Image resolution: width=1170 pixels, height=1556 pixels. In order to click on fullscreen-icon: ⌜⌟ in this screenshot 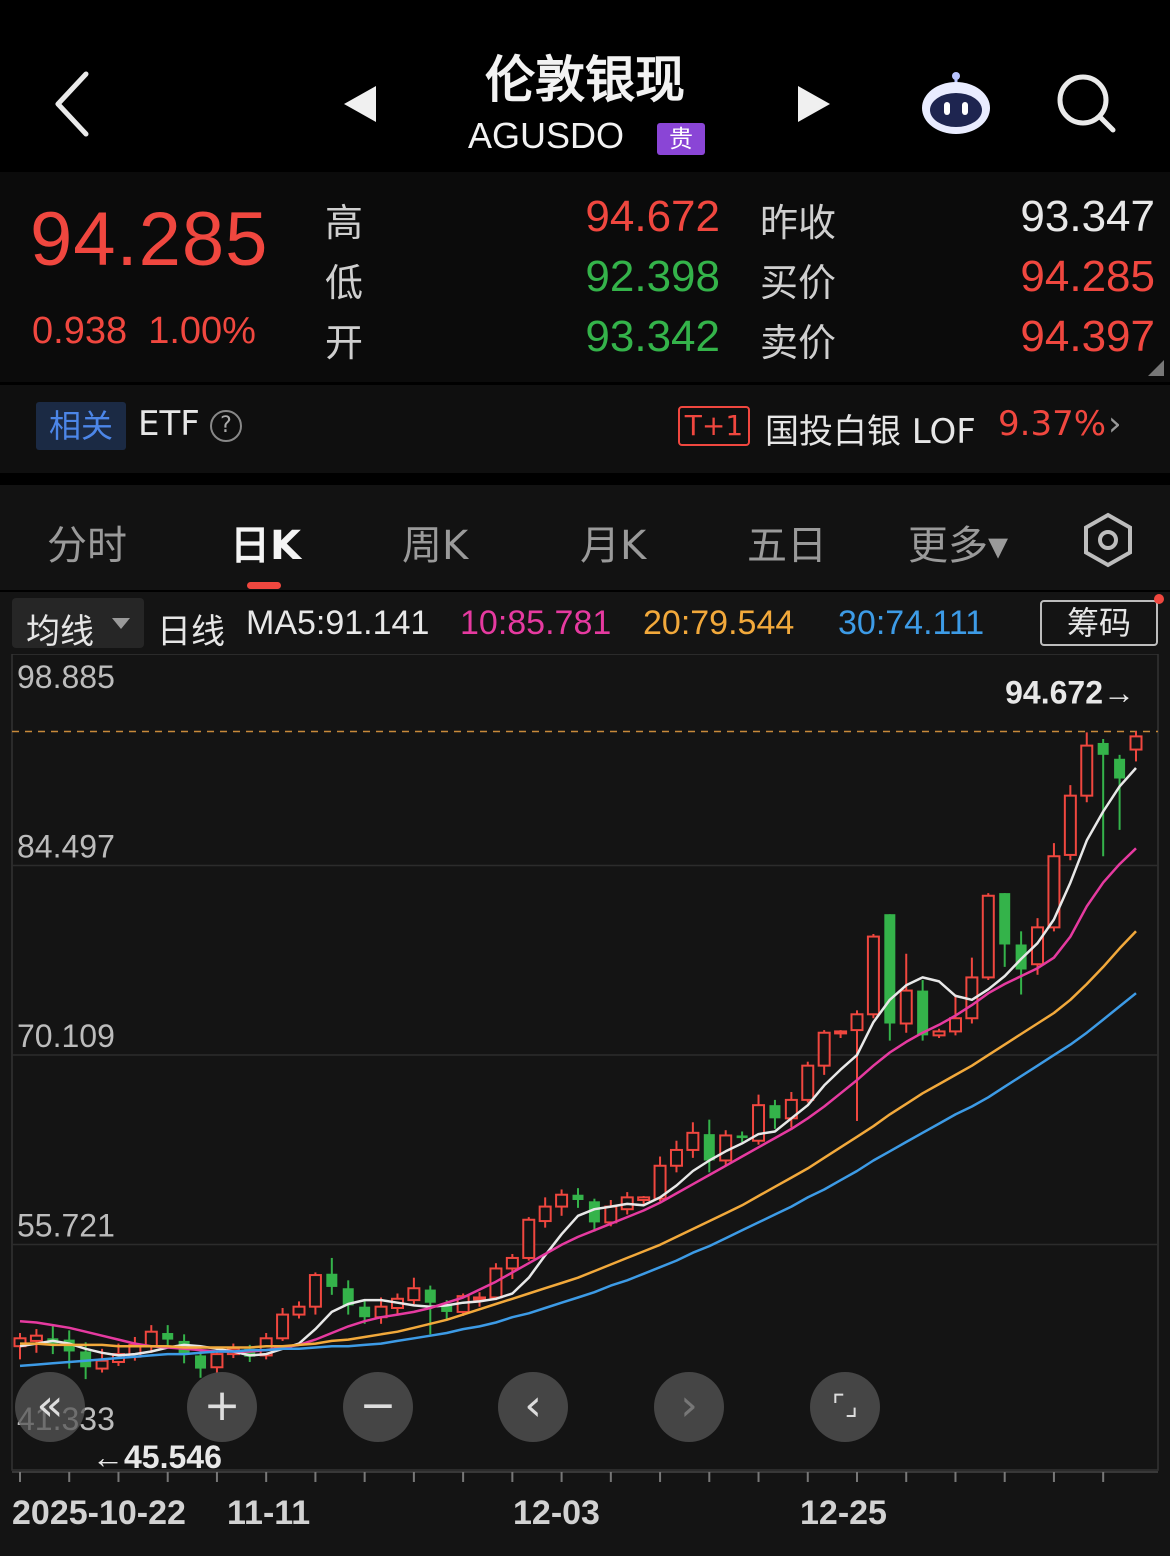, I will do `click(845, 1407)`.